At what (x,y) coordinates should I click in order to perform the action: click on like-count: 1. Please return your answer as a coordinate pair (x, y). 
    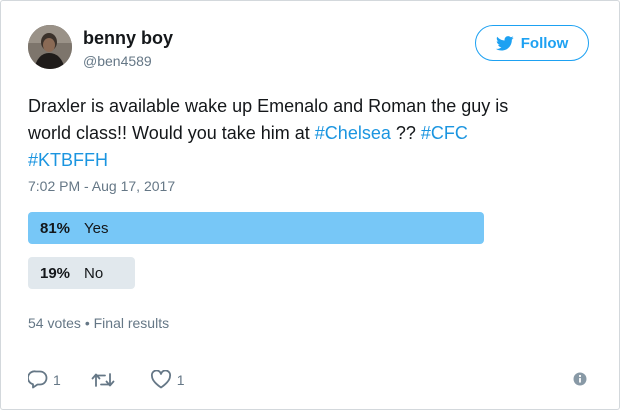
    Looking at the image, I should click on (180, 379).